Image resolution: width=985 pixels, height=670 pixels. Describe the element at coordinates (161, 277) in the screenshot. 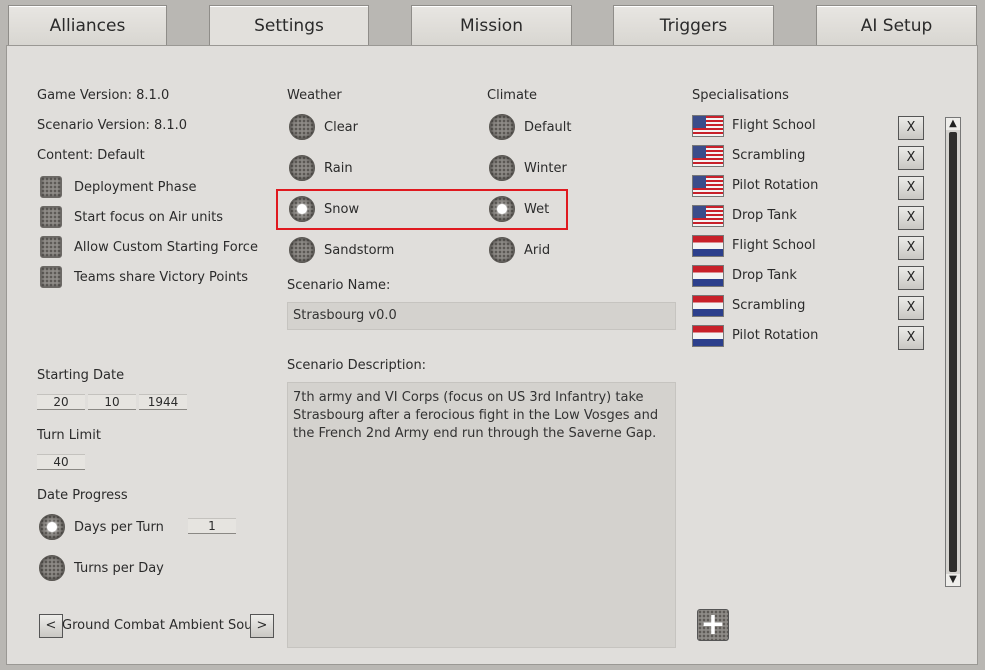

I see `teams-share-vp-label: Teams share Victory Points` at that location.